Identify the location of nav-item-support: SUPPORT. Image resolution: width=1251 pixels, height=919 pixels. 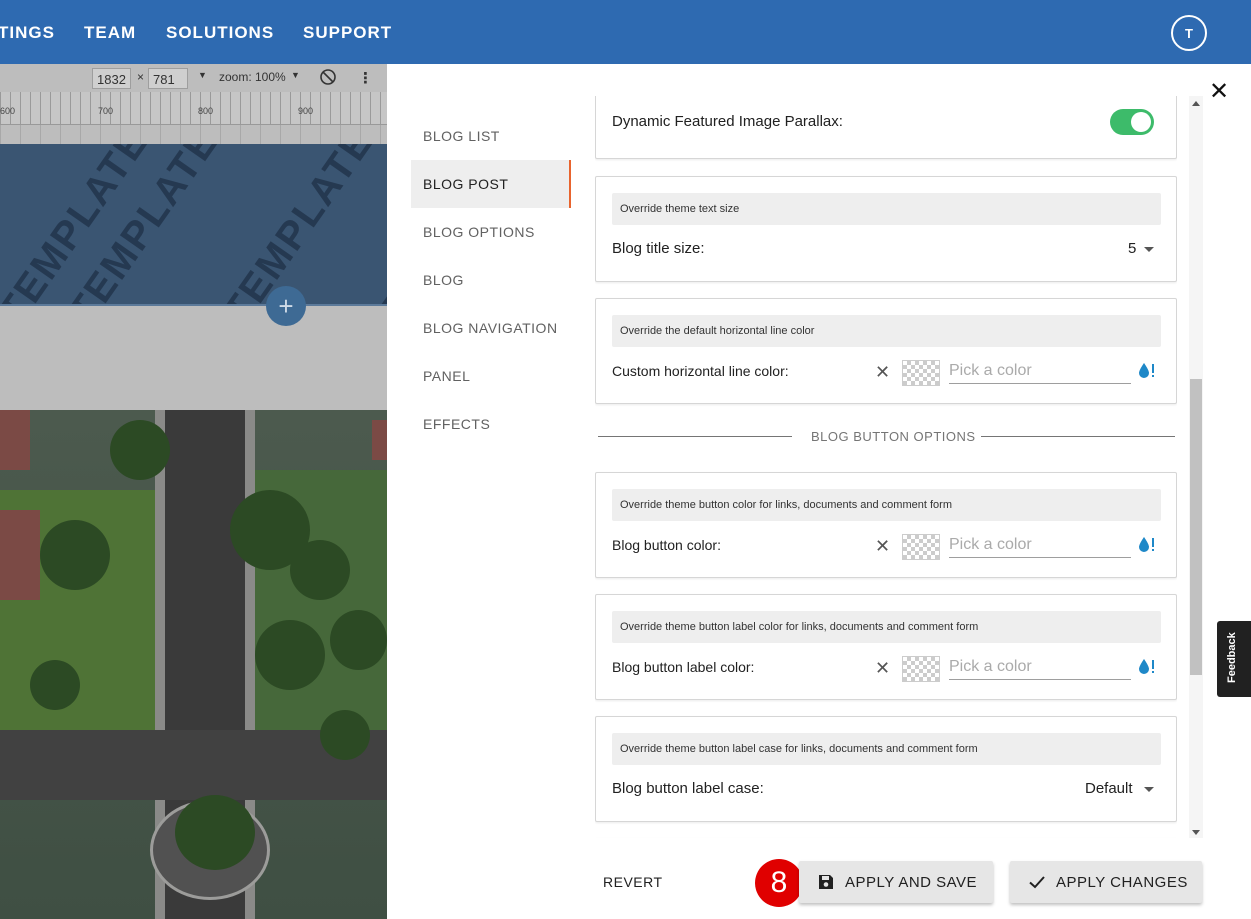
(347, 33).